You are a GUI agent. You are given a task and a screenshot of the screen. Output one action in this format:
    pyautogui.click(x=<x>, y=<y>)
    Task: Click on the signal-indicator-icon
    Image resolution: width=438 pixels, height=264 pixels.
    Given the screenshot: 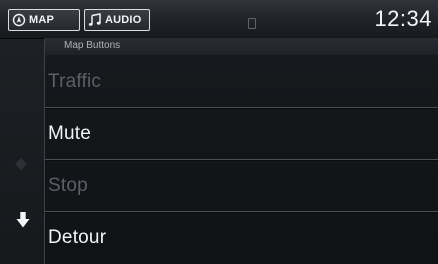 What is the action you would take?
    pyautogui.click(x=252, y=23)
    